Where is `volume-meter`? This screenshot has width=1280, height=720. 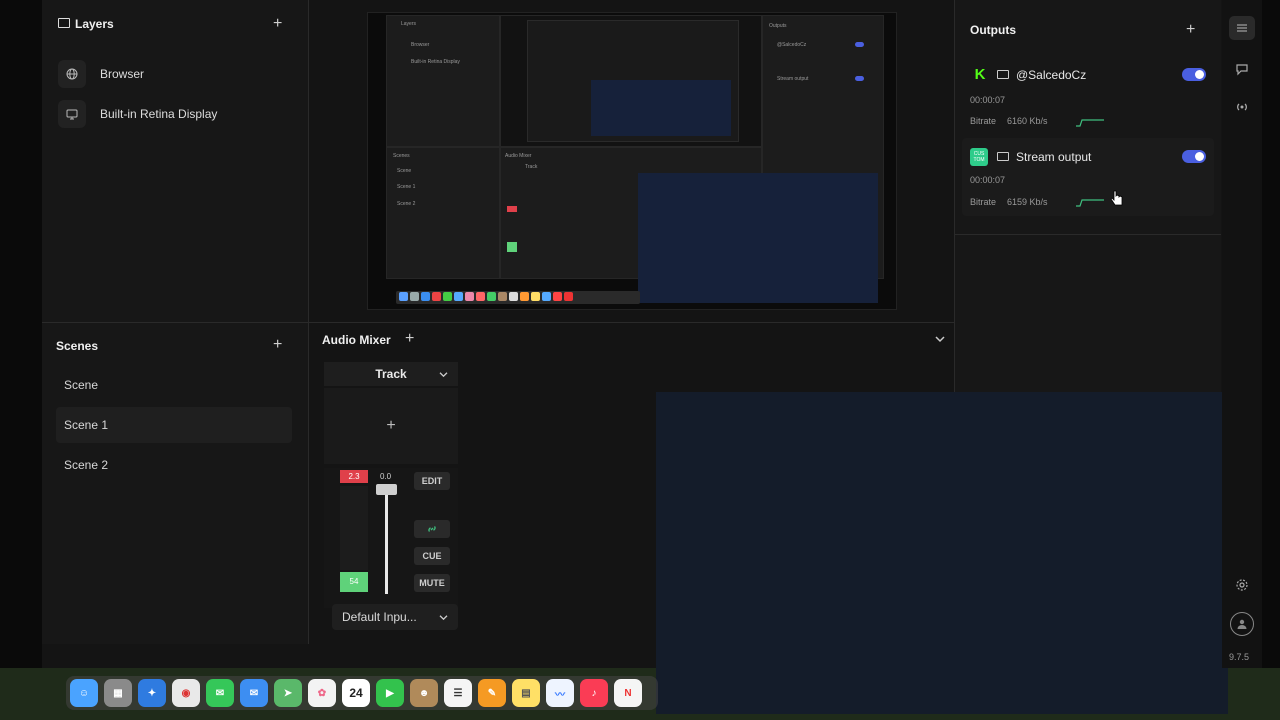 volume-meter is located at coordinates (354, 528).